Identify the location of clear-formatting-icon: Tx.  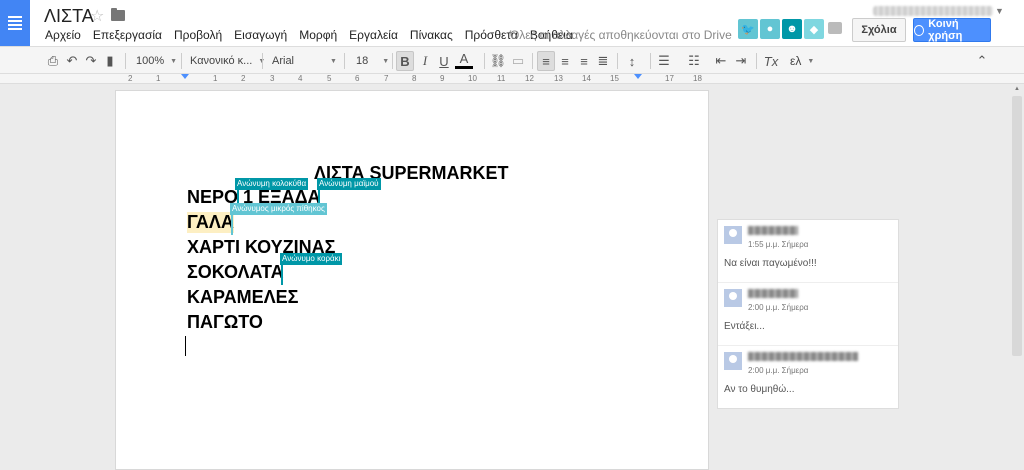
(771, 61).